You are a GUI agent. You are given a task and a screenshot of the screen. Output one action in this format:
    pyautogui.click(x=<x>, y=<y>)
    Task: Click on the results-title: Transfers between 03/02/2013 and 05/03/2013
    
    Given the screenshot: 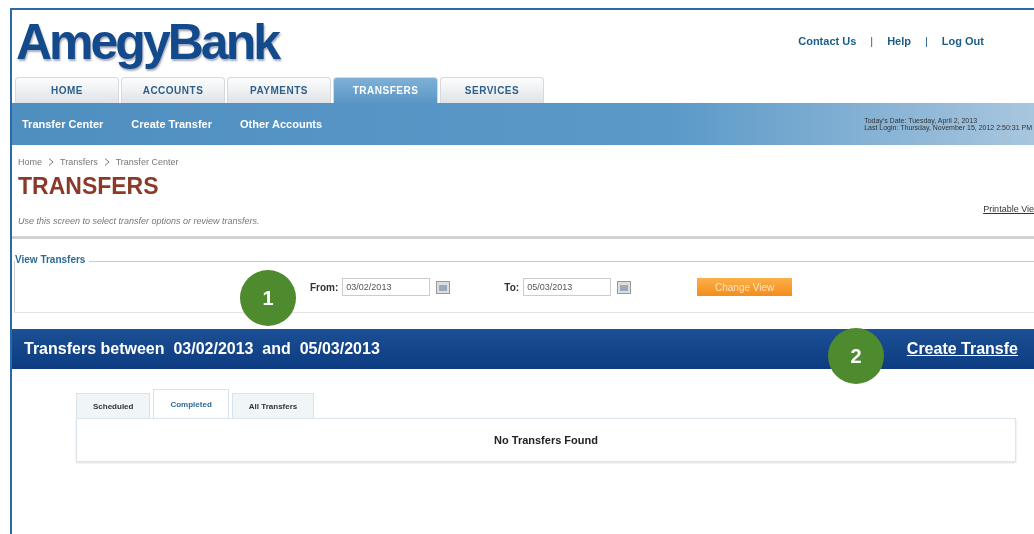 What is the action you would take?
    pyautogui.click(x=202, y=349)
    